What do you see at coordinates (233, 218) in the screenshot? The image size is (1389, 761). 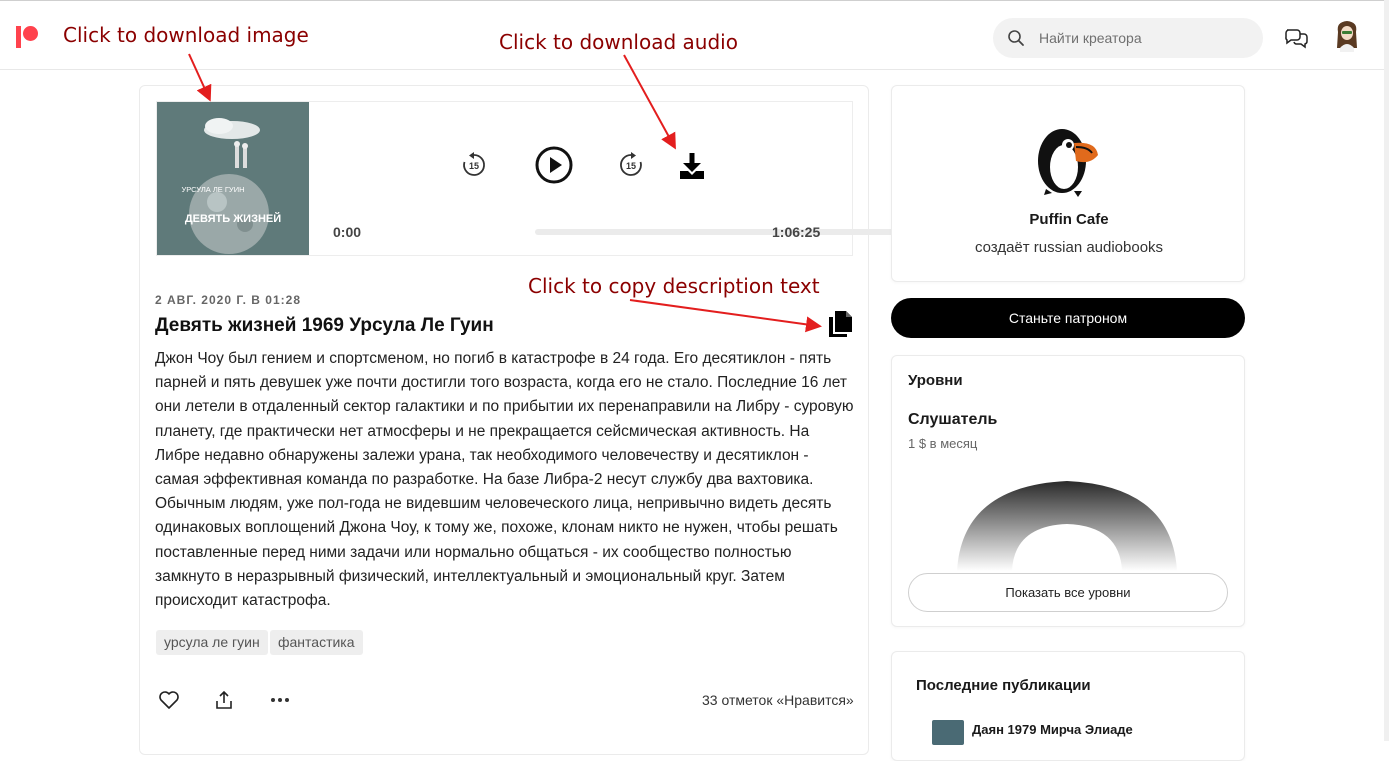 I see `cover-title-text: ДЕВЯТЬ ЖИЗНЕЙ` at bounding box center [233, 218].